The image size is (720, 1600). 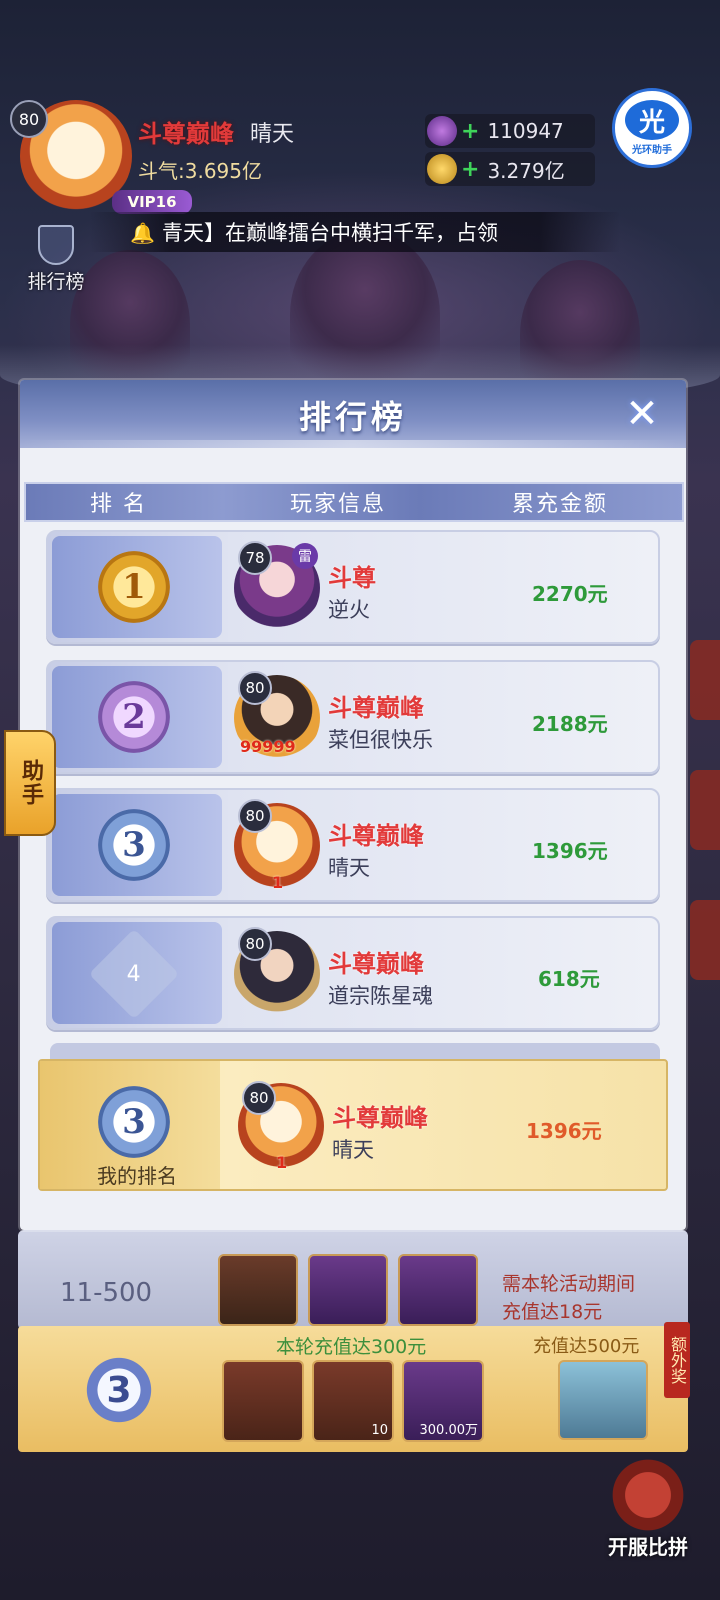 What do you see at coordinates (353, 444) in the screenshot?
I see `header-divider` at bounding box center [353, 444].